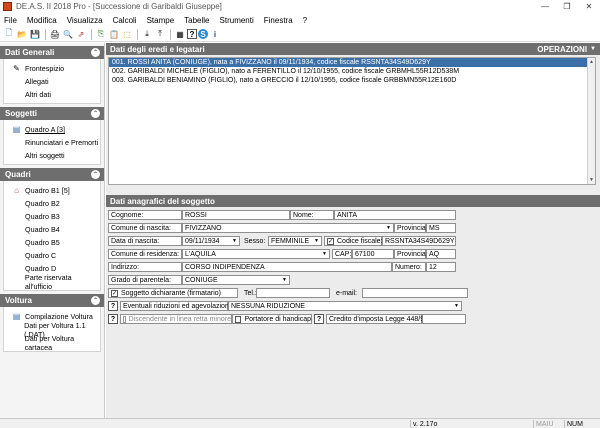  What do you see at coordinates (330, 241) in the screenshot?
I see `codice-fiscale-checkbox: ✓` at bounding box center [330, 241].